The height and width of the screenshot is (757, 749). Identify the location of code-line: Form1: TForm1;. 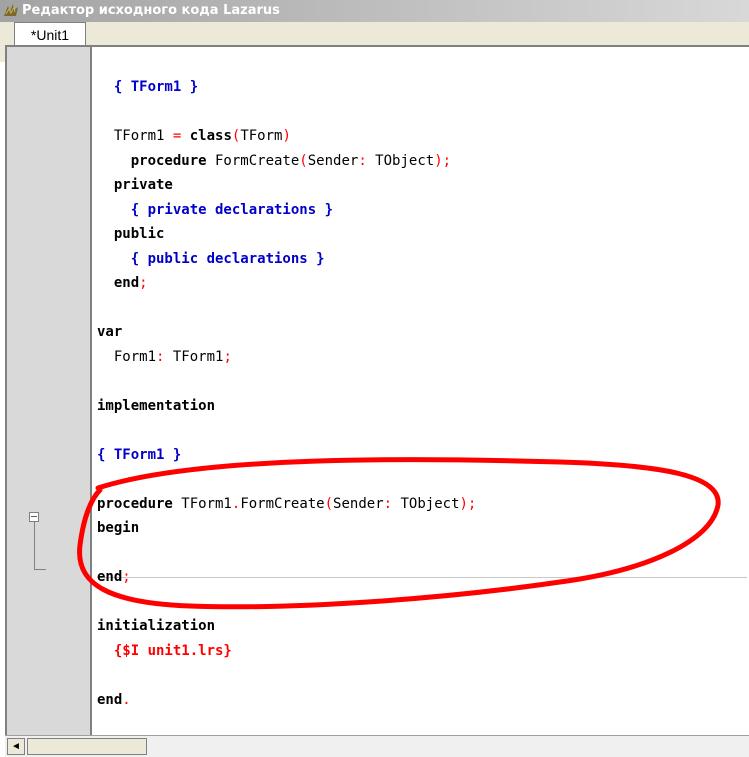
(164, 357).